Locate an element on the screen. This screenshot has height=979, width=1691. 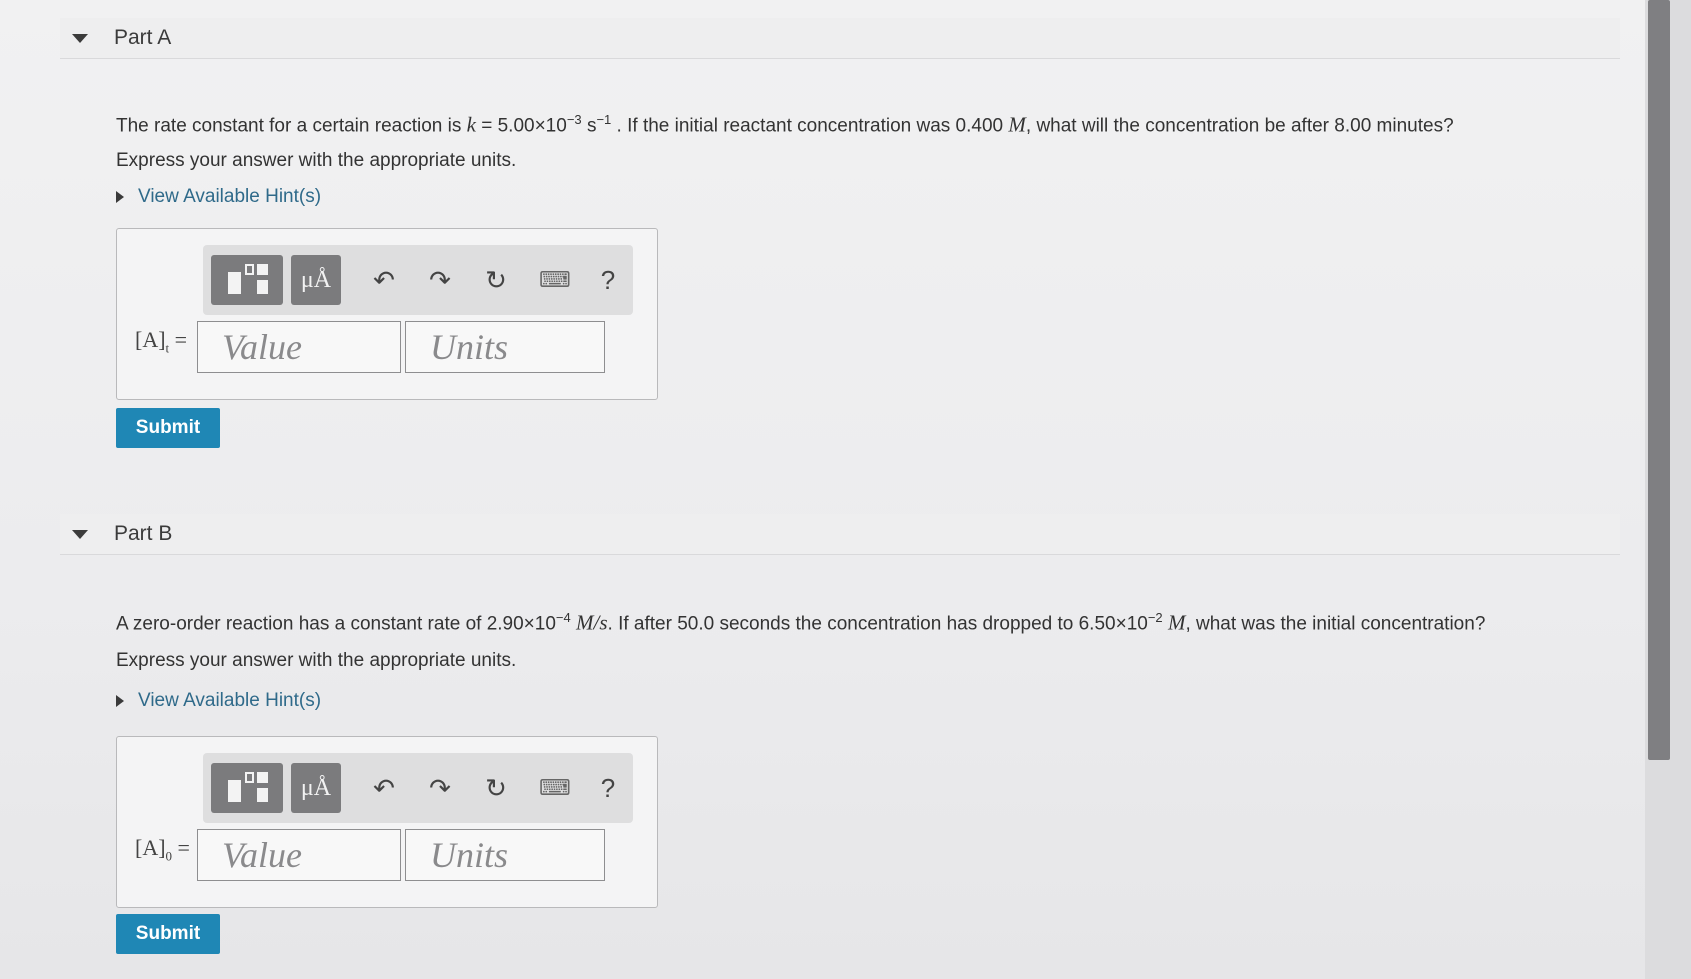
rate-exponent: −4 is located at coordinates (563, 617).